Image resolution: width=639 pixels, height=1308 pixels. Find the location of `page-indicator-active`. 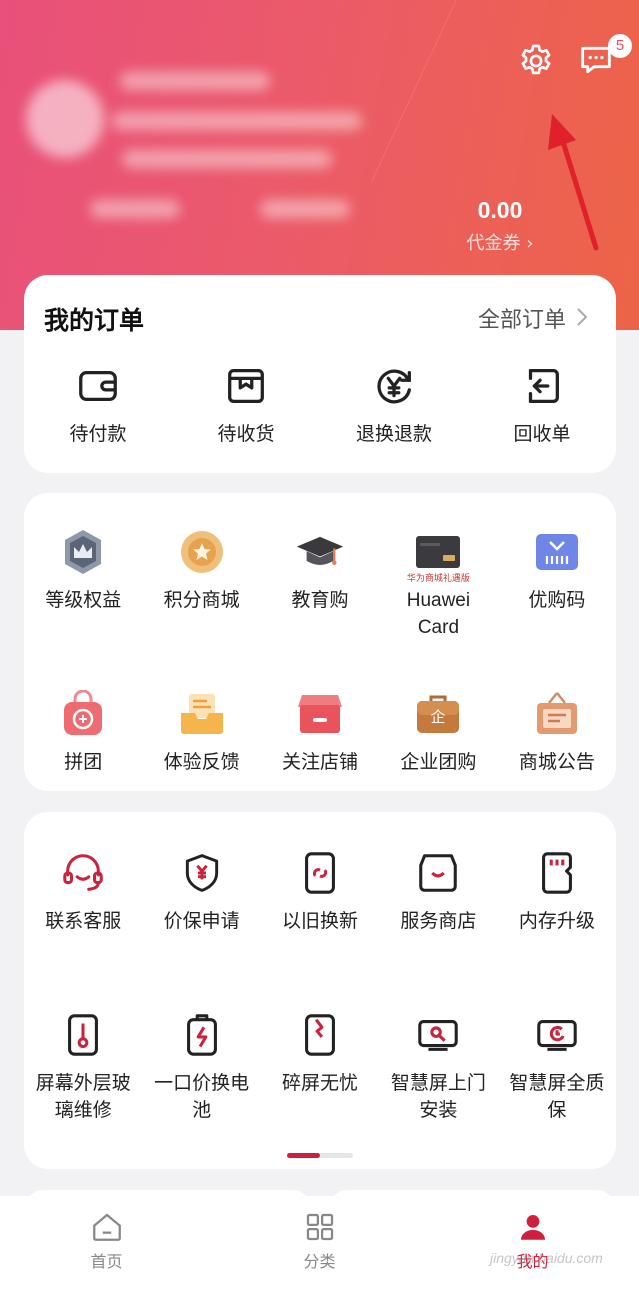

page-indicator-active is located at coordinates (303, 1155).